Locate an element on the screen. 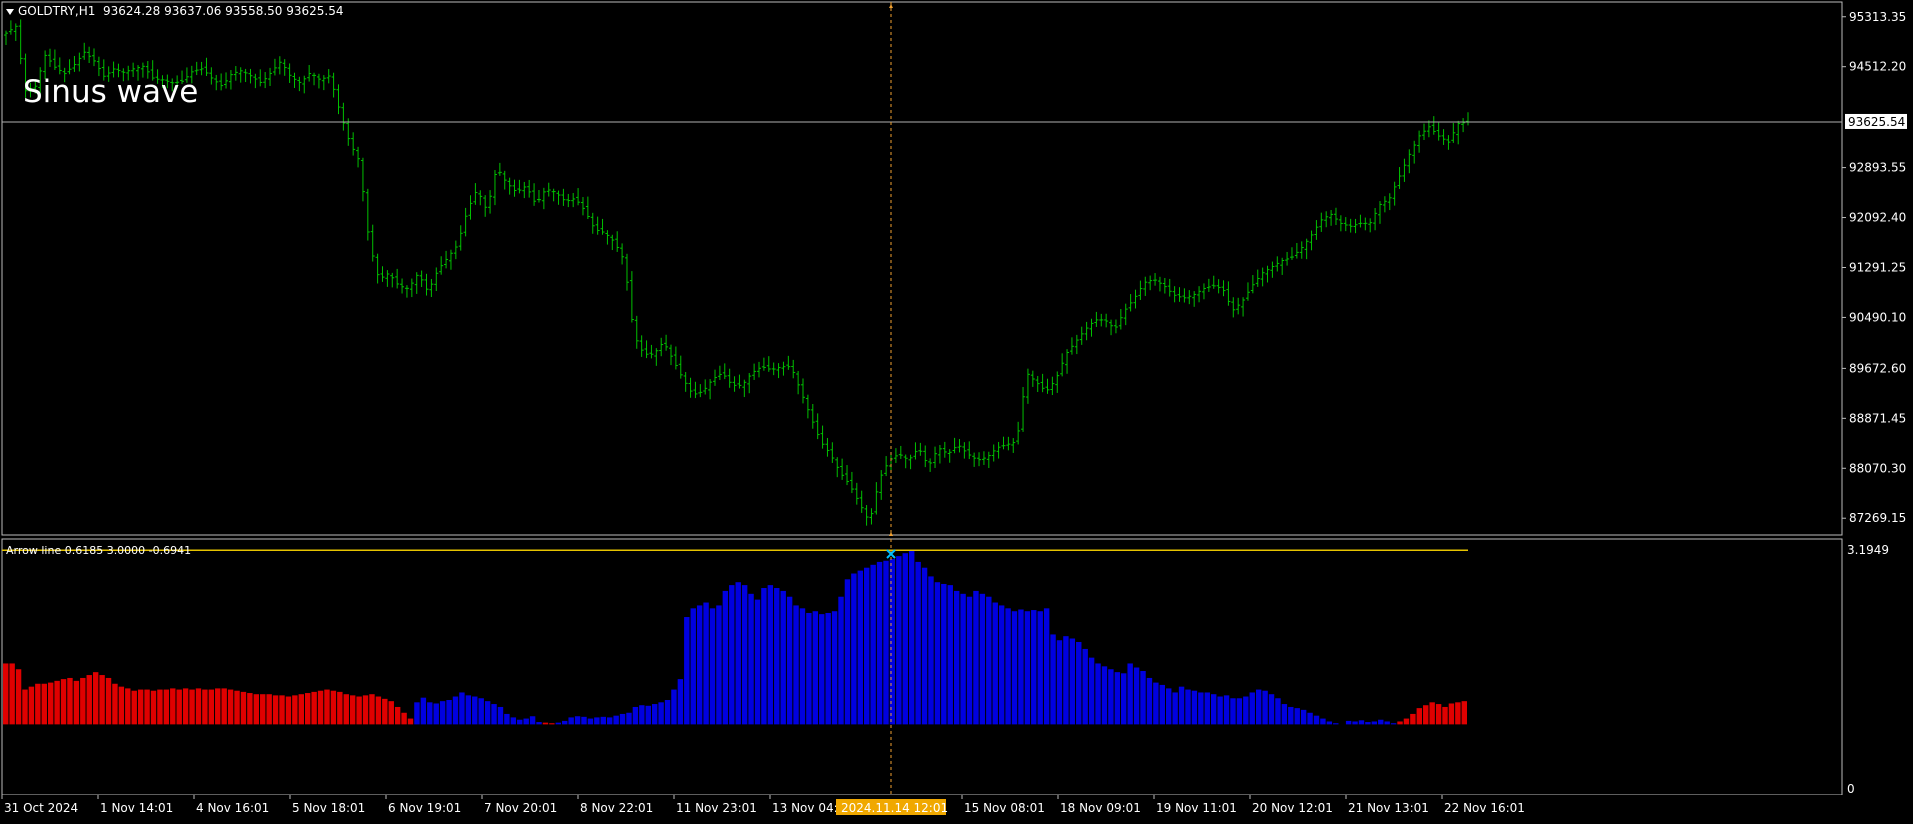 The image size is (1913, 824). time-tick-label: 5 Nov 18:01 is located at coordinates (328, 808).